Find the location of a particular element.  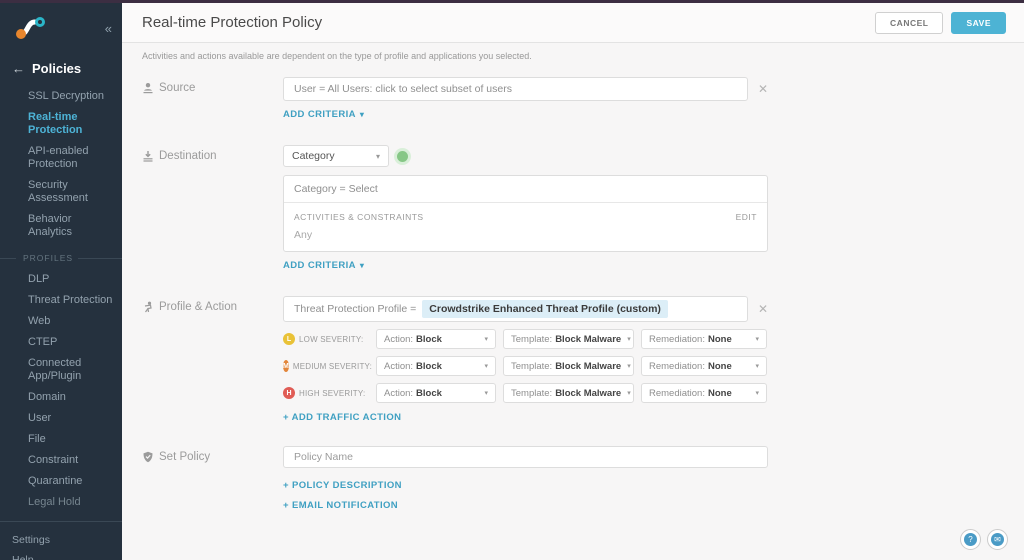

help-button: ? is located at coordinates (970, 539).